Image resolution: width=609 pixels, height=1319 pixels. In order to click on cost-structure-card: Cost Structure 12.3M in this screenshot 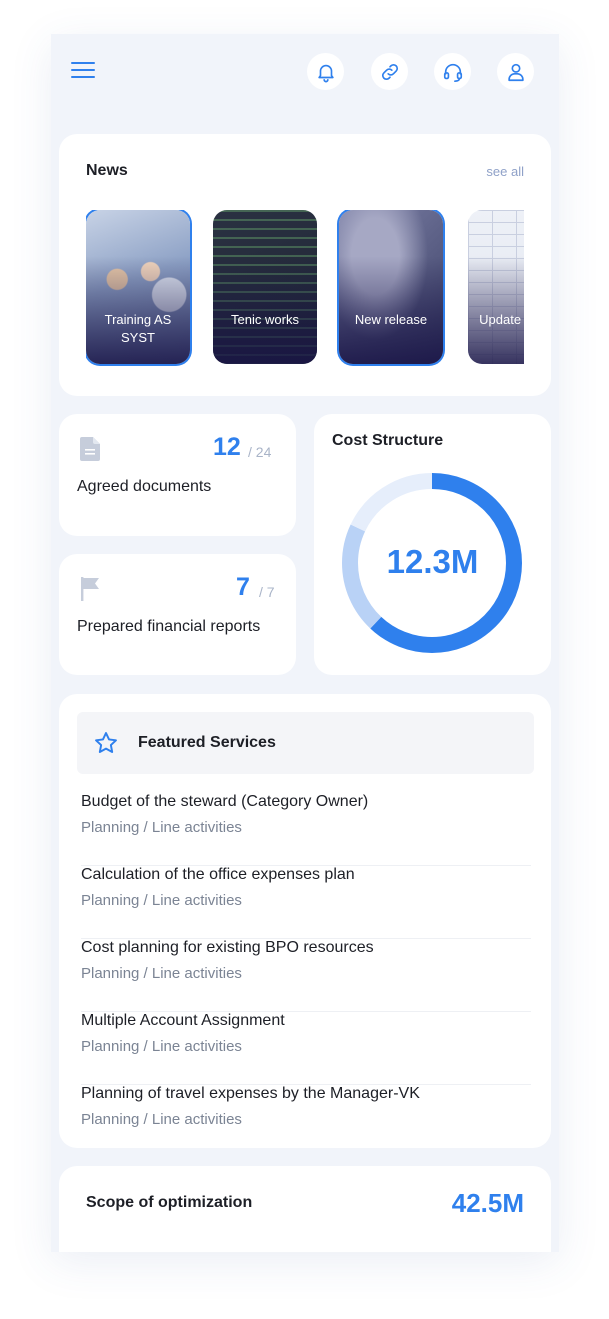, I will do `click(432, 544)`.